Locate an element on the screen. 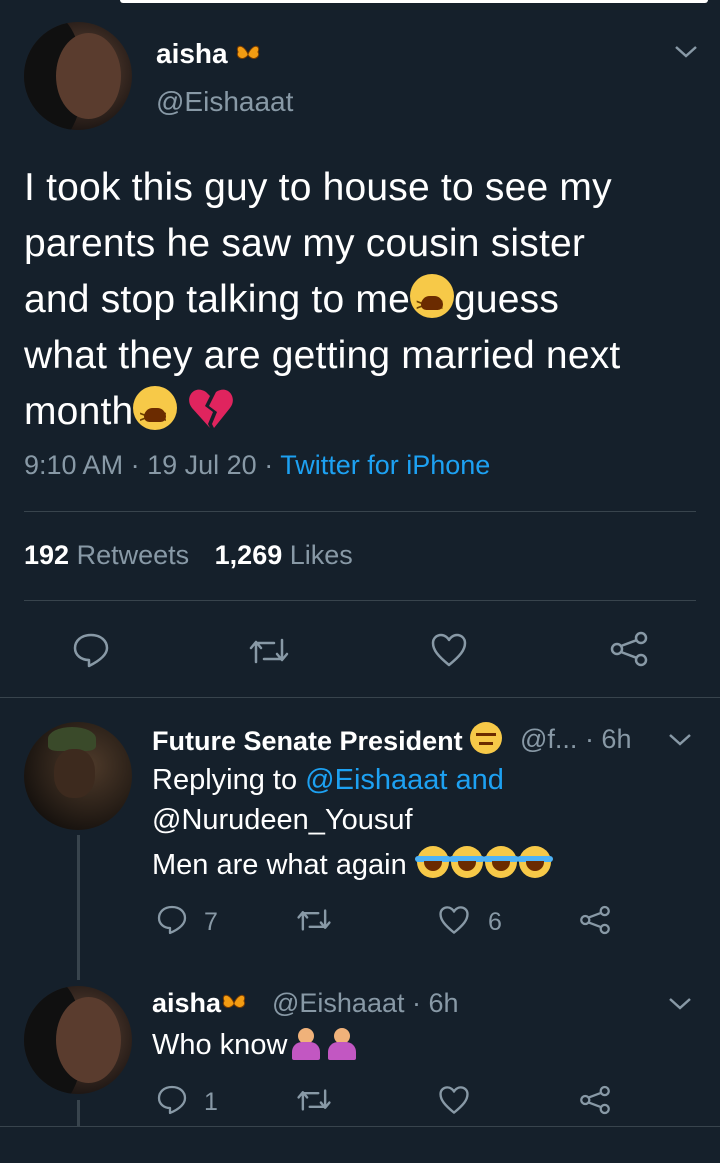 Image resolution: width=720 pixels, height=1163 pixels. handle: @Eishaaat · 6h is located at coordinates (365, 1003).